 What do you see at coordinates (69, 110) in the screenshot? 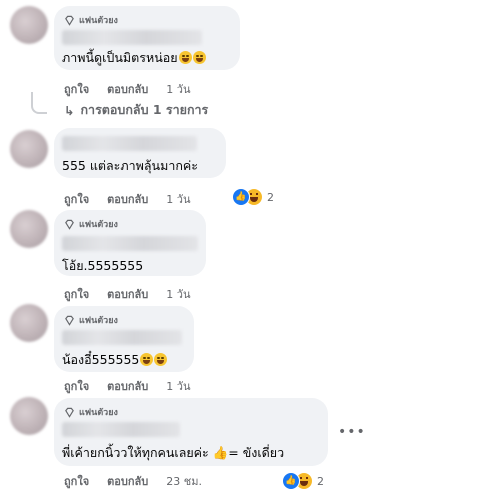
I see `reply-arrow-icon: ↳` at bounding box center [69, 110].